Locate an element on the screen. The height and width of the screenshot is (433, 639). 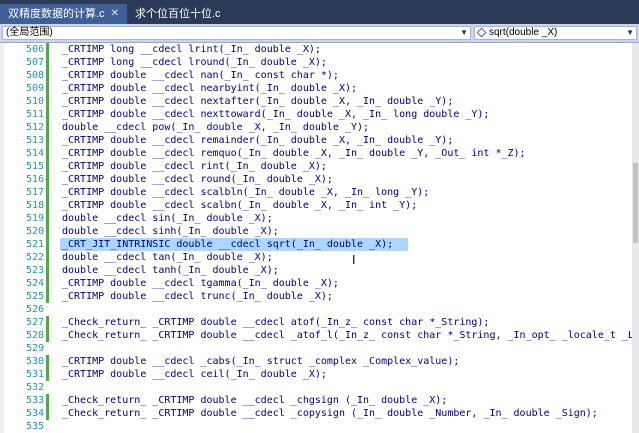
line-number: 521 is located at coordinates (34, 244).